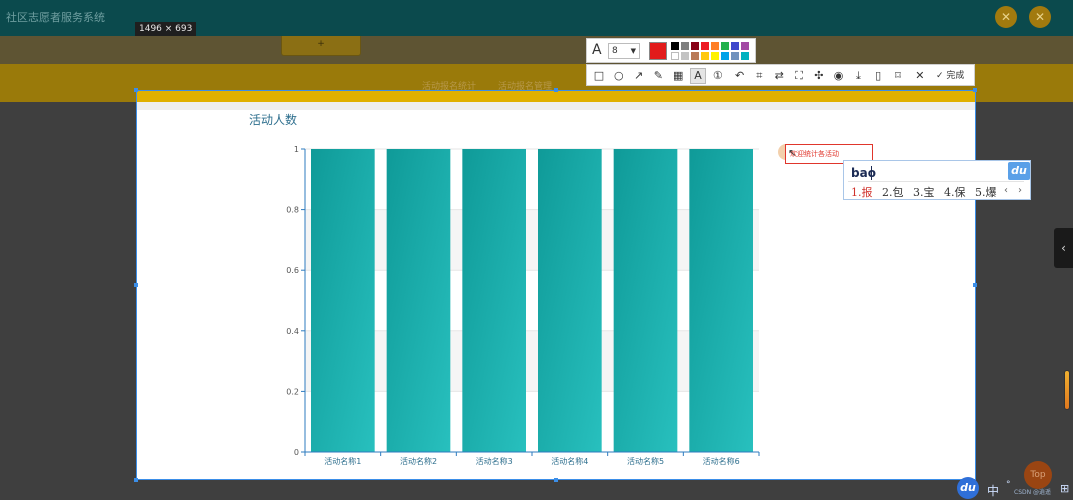 The image size is (1073, 500). What do you see at coordinates (556, 90) in the screenshot?
I see `resize-handle-tm` at bounding box center [556, 90].